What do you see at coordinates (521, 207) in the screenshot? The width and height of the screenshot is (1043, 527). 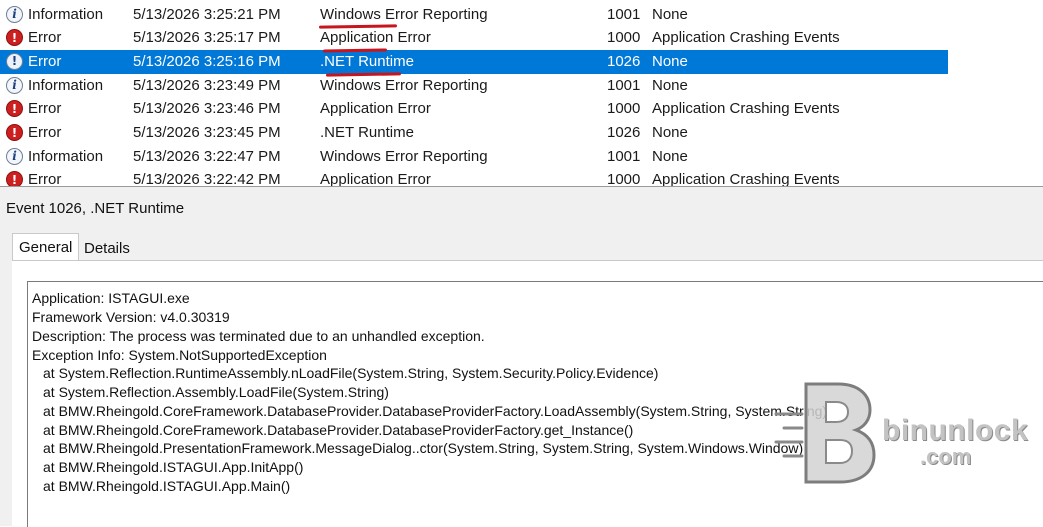 I see `details-pane-header: Event 1026, .NET Runtime` at bounding box center [521, 207].